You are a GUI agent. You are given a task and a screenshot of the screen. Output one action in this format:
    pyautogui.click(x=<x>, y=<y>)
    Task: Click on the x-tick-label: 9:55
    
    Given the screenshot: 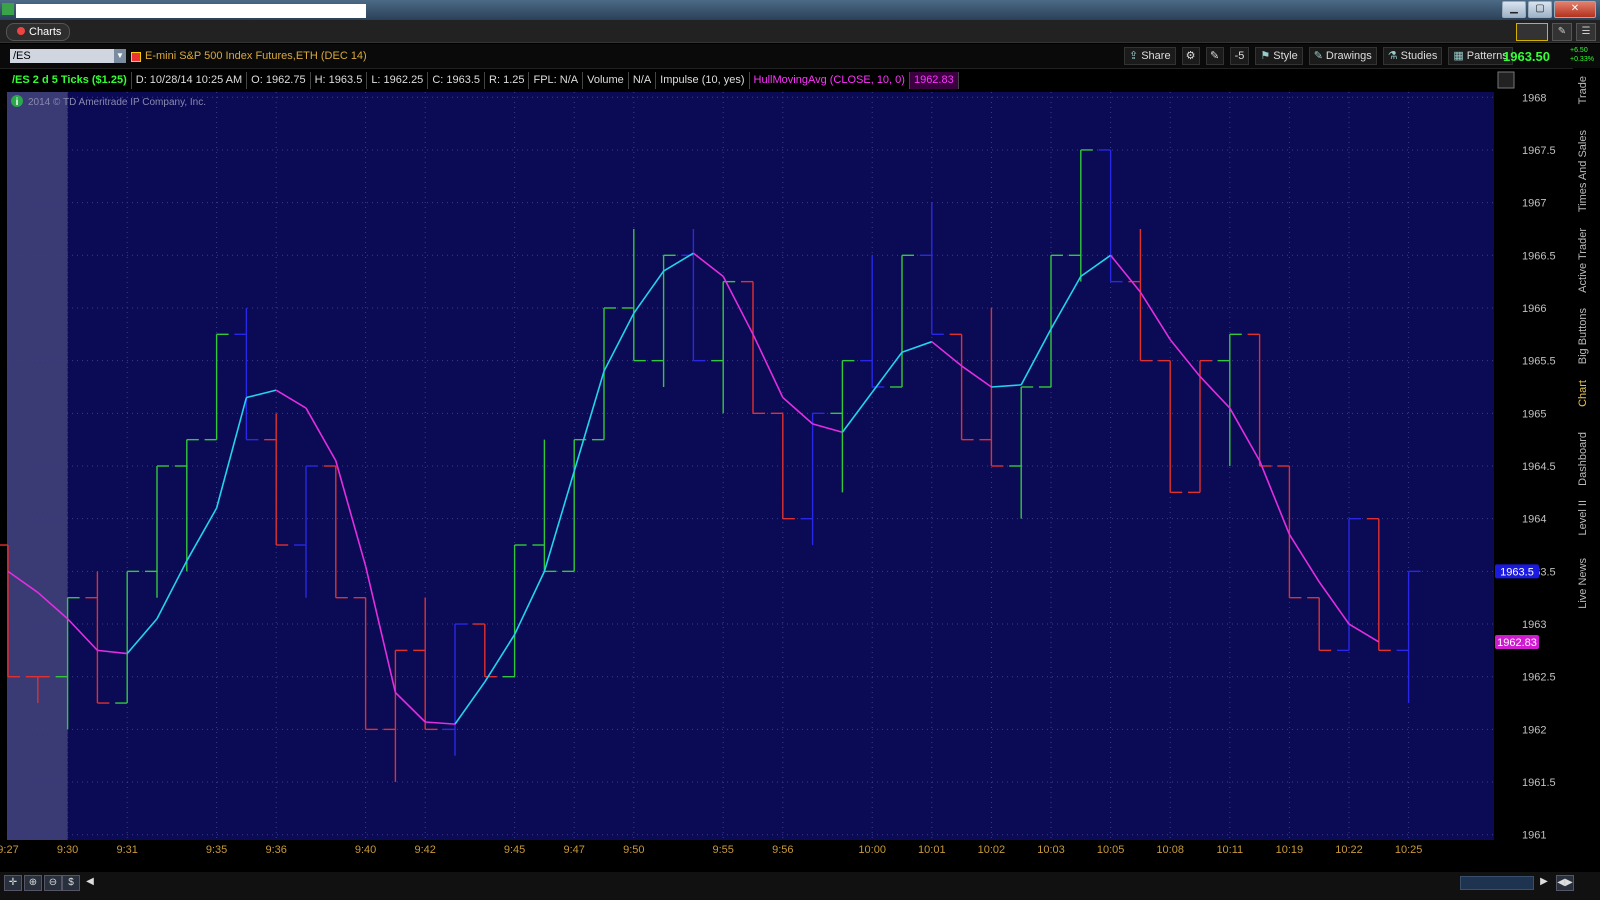 What is the action you would take?
    pyautogui.click(x=722, y=850)
    